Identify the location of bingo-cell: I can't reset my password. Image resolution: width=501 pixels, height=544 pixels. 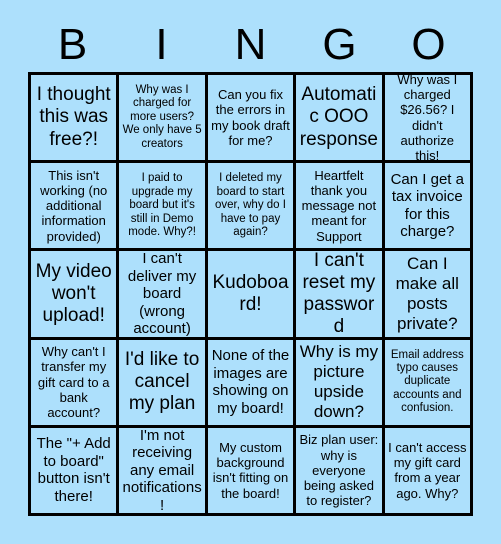
(340, 295).